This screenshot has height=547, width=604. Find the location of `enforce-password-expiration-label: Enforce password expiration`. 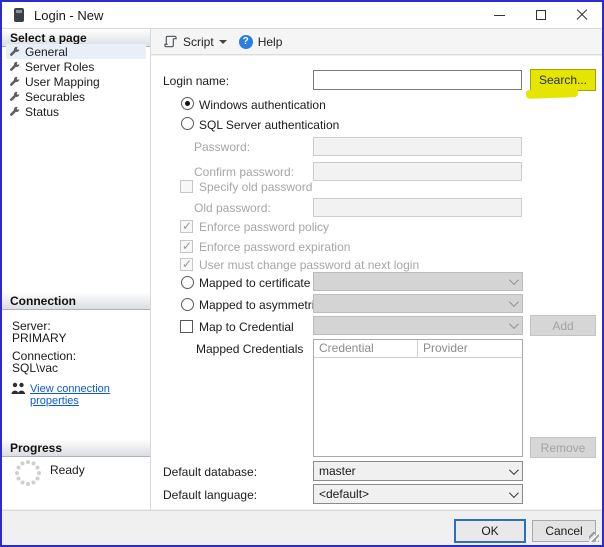

enforce-password-expiration-label: Enforce password expiration is located at coordinates (275, 247).